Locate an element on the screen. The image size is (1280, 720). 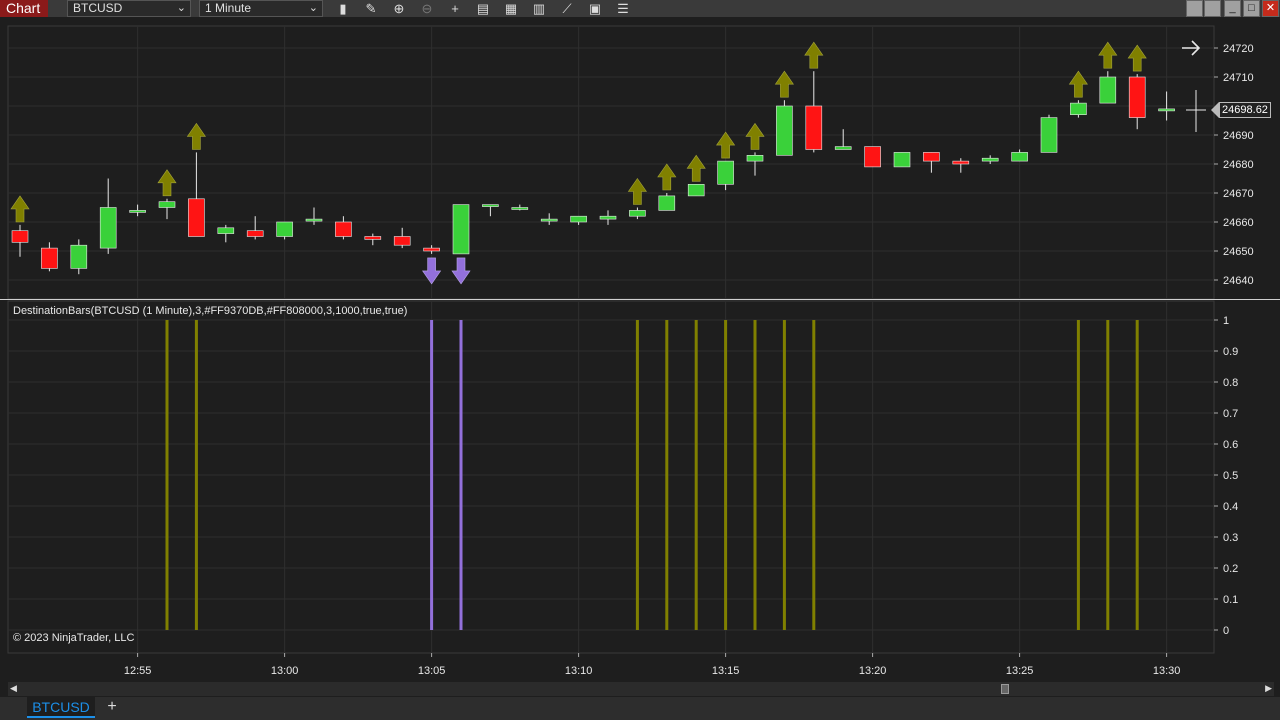
tab-bar: BTCUSD + is located at coordinates (640, 708).